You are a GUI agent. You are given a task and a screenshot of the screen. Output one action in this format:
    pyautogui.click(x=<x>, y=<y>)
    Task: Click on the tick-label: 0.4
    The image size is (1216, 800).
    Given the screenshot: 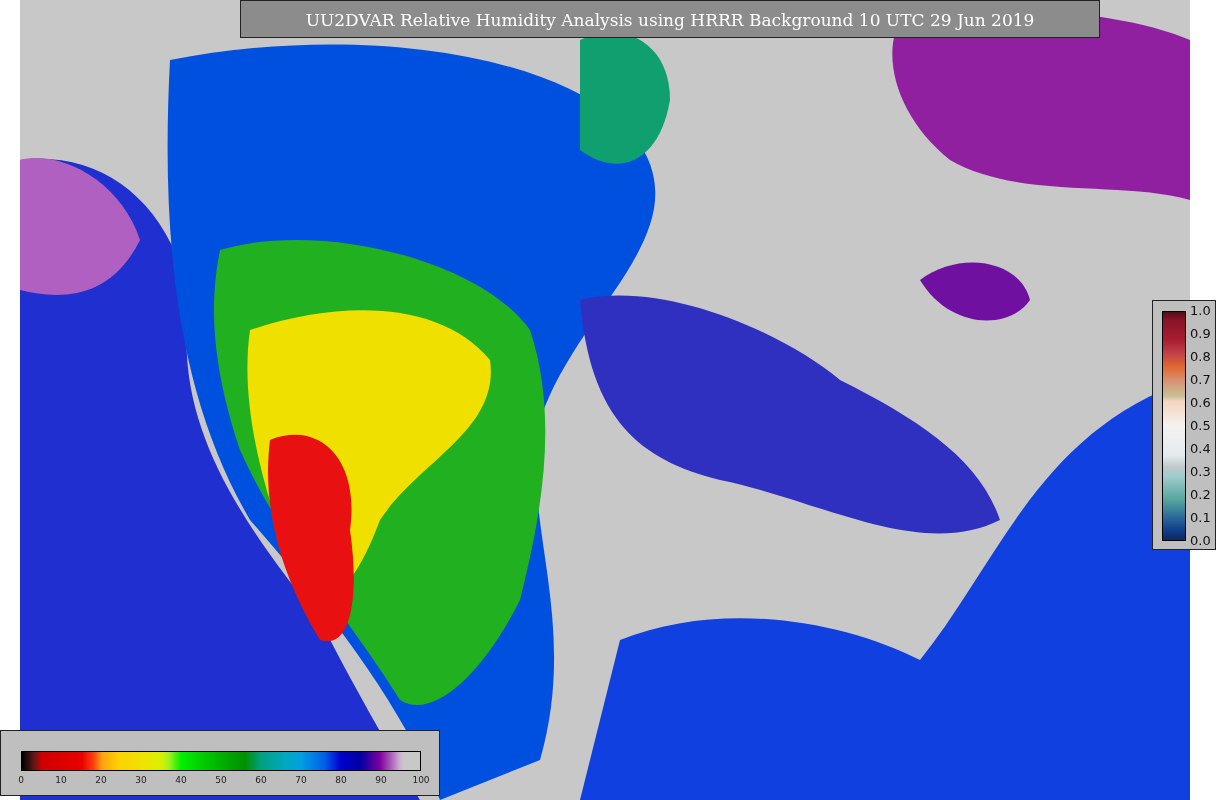 What is the action you would take?
    pyautogui.click(x=1200, y=449)
    